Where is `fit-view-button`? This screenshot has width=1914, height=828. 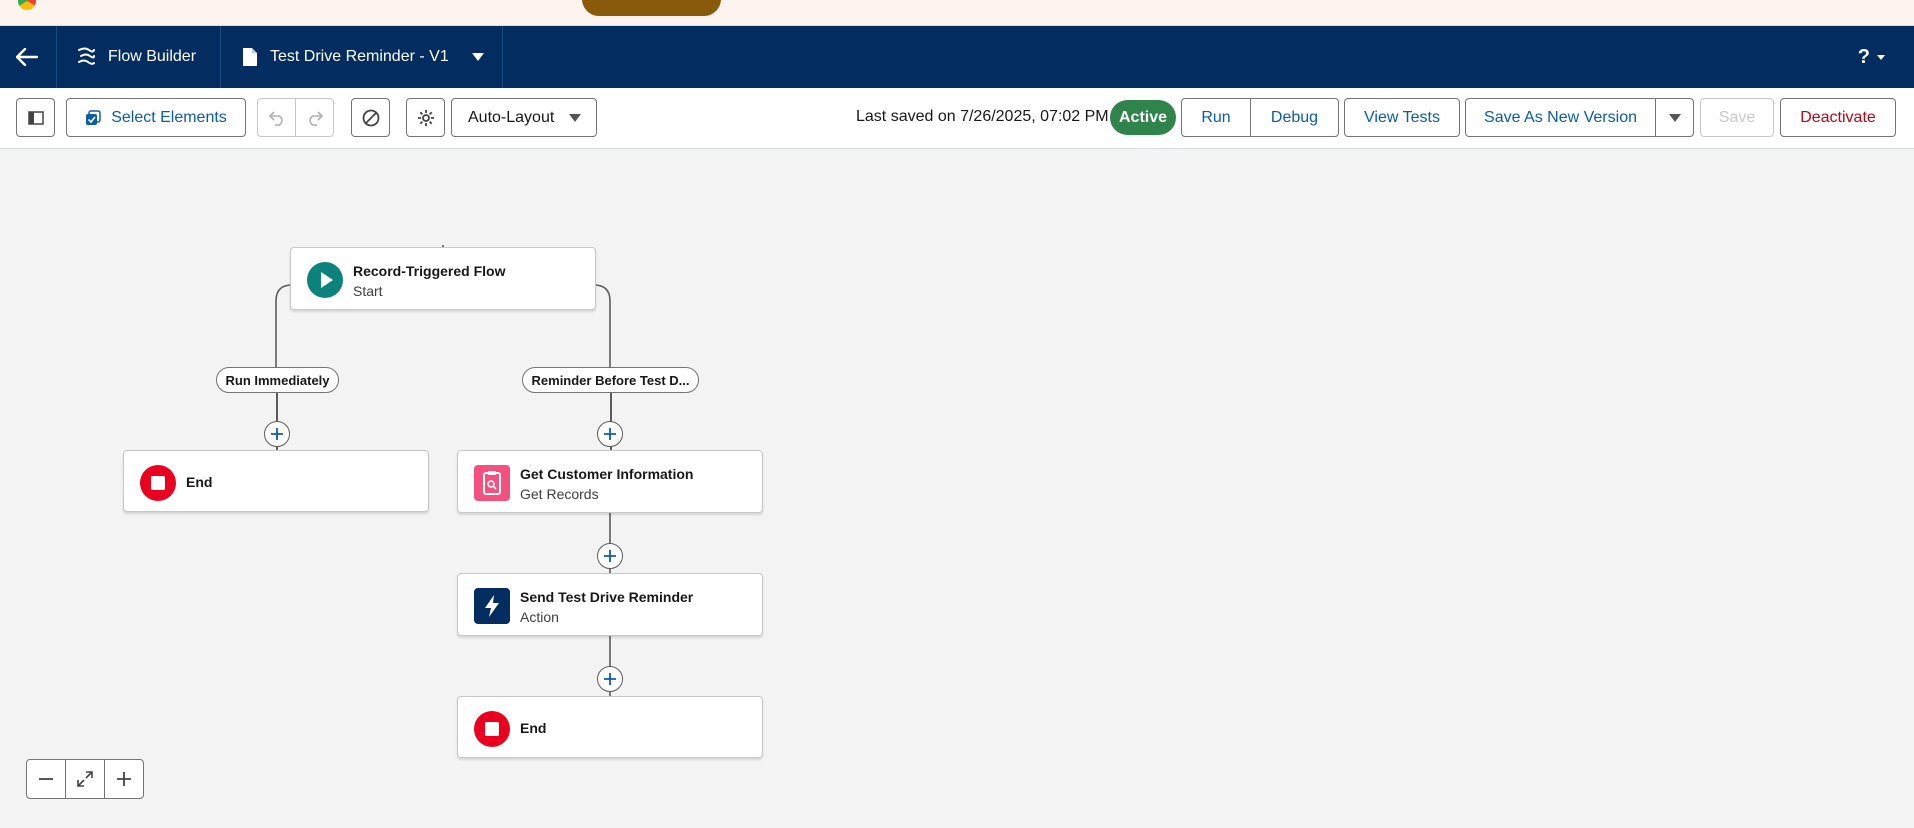
fit-view-button is located at coordinates (85, 779).